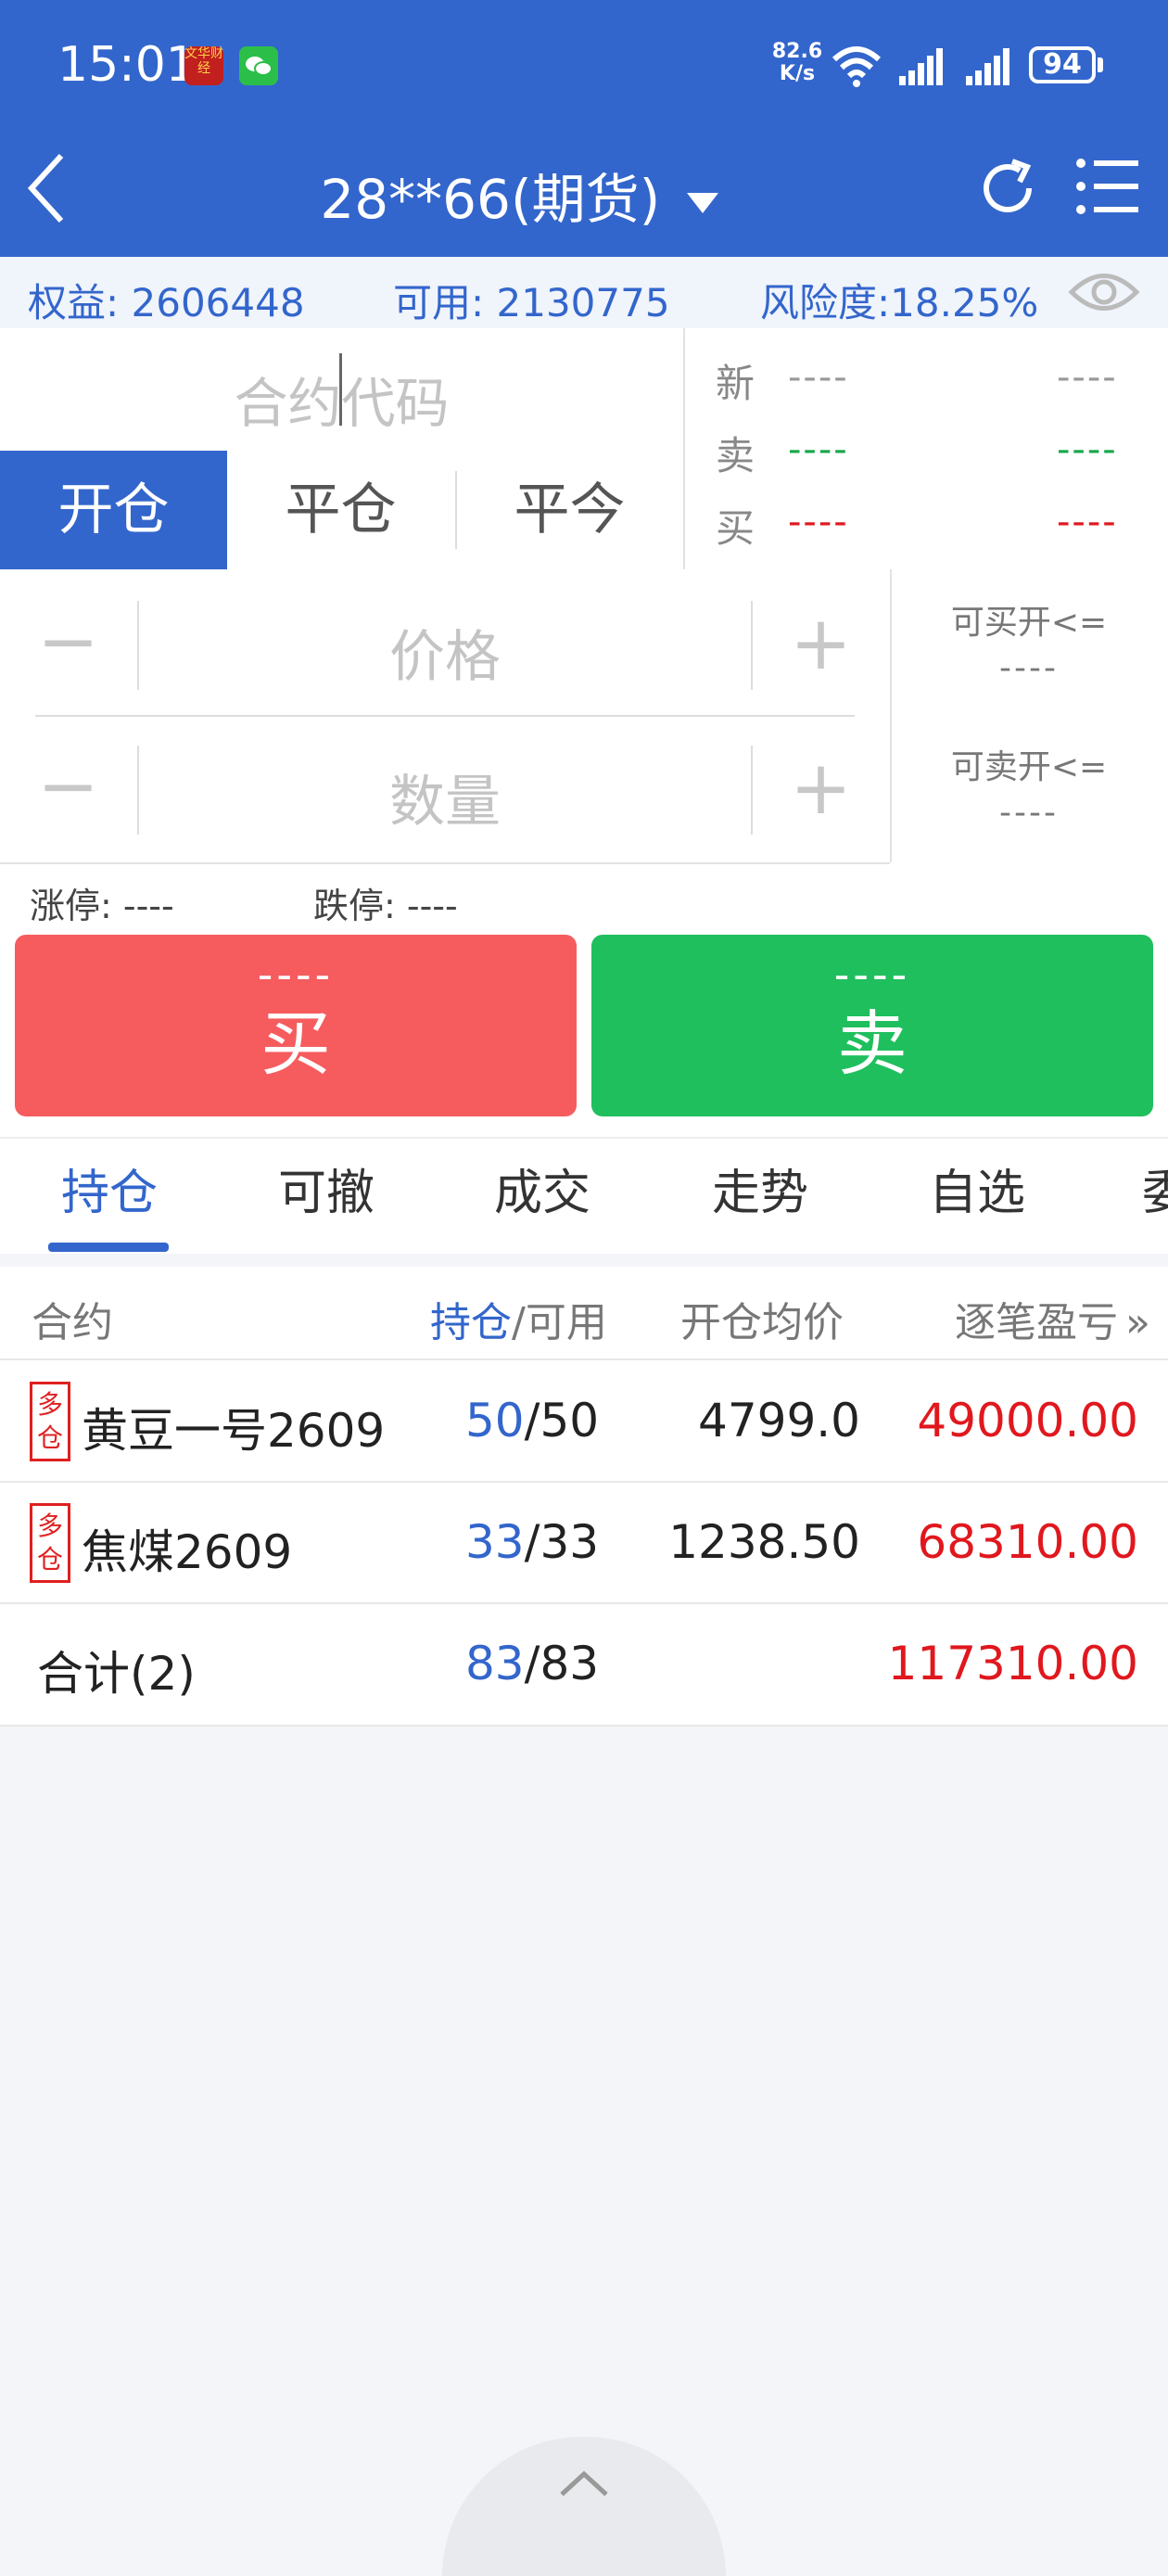 The image size is (1168, 2576). I want to click on wechat-icon, so click(258, 66).